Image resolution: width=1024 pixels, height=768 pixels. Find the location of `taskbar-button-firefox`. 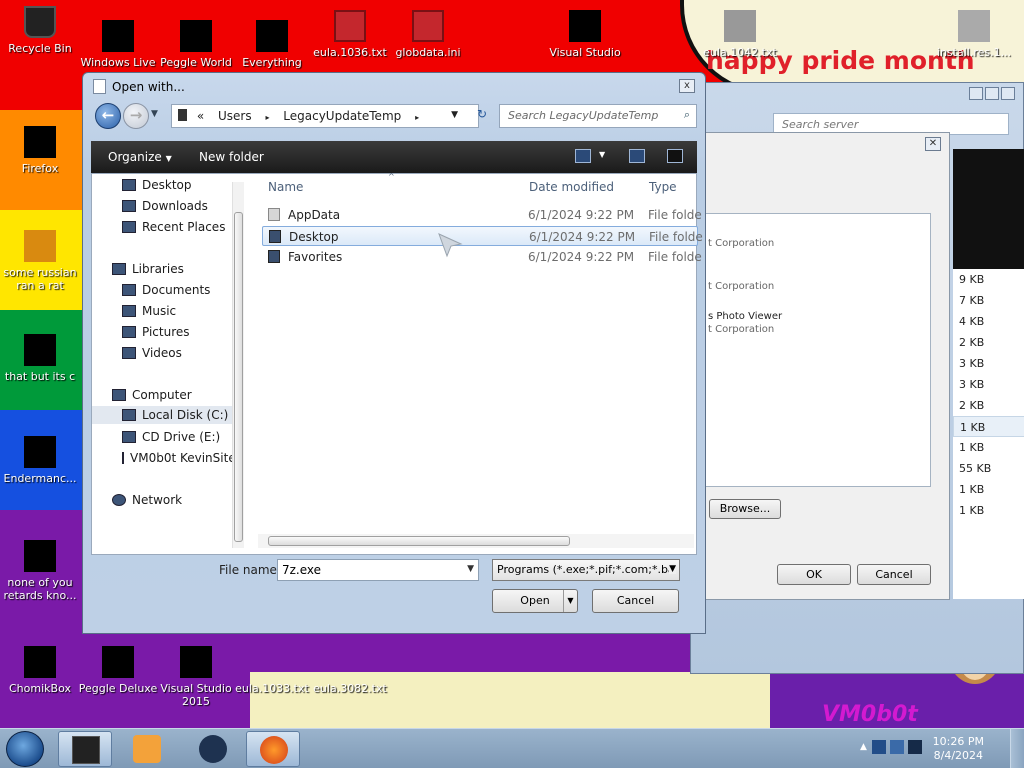

taskbar-button-firefox is located at coordinates (273, 749).